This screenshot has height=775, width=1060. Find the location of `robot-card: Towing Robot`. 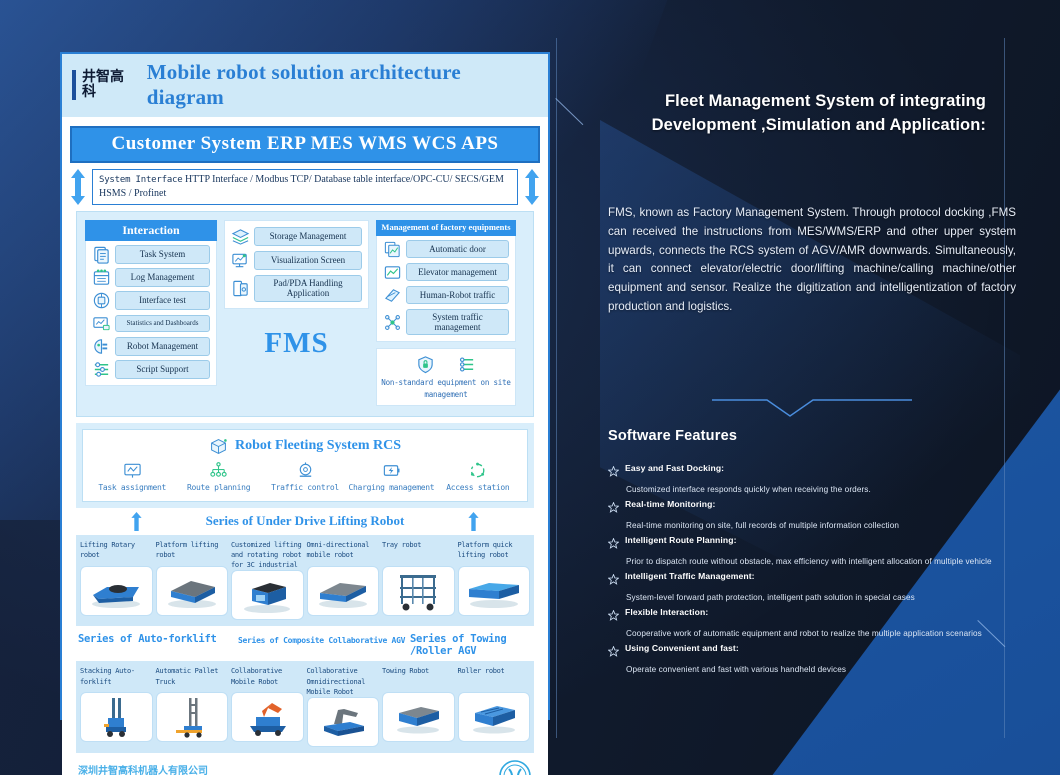

robot-card: Towing Robot is located at coordinates (418, 706).